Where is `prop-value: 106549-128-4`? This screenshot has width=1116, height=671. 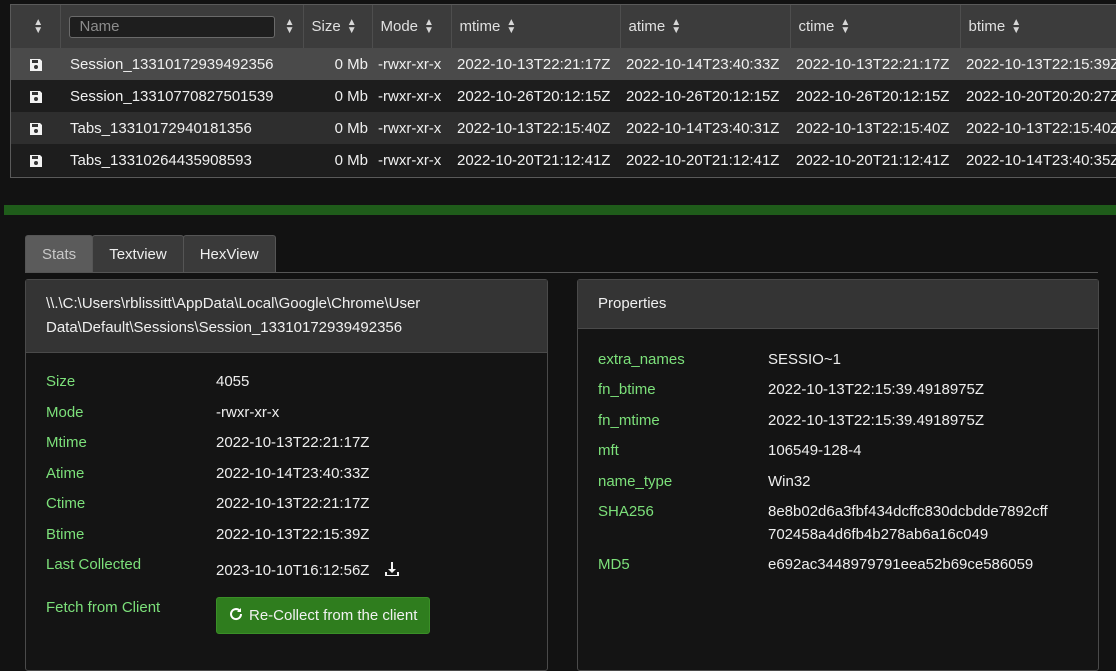
prop-value: 106549-128-4 is located at coordinates (815, 450).